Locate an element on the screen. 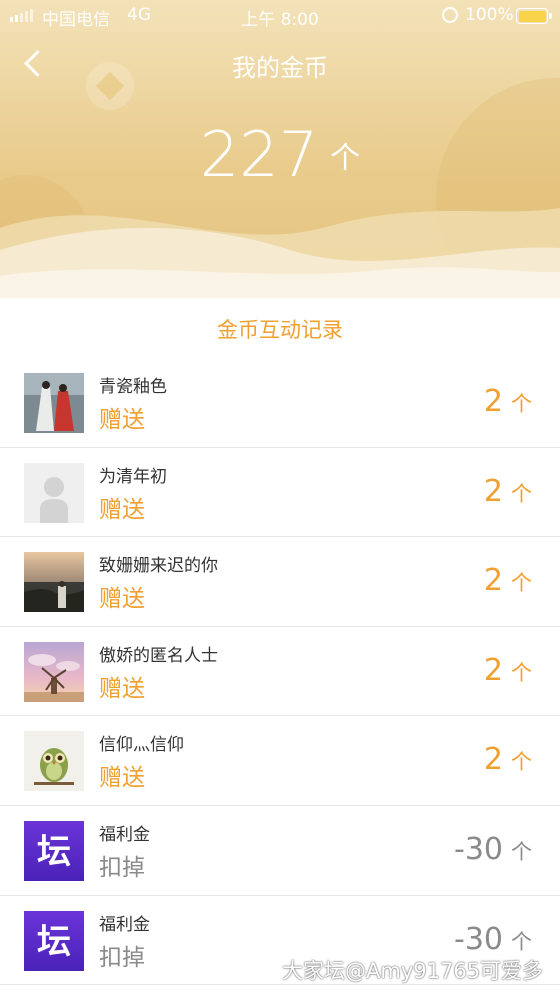  list-item: 为清年初 赠送 2个 is located at coordinates (280, 493).